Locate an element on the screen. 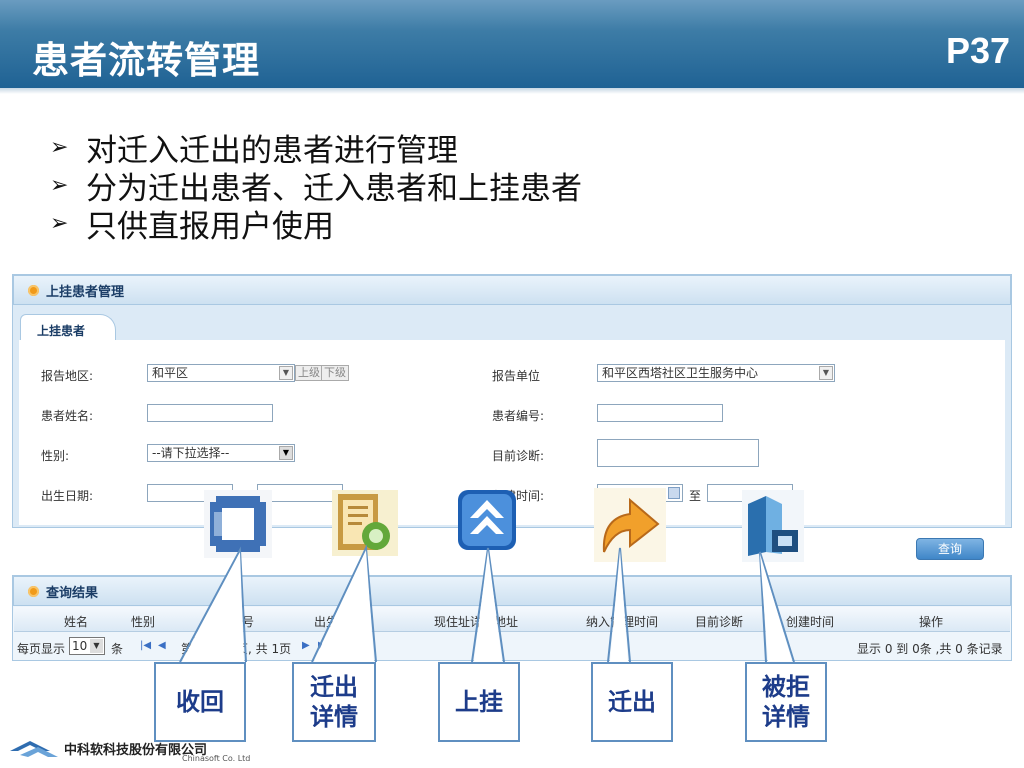 The height and width of the screenshot is (768, 1024). per-page-label: 每页显示 is located at coordinates (41, 649).